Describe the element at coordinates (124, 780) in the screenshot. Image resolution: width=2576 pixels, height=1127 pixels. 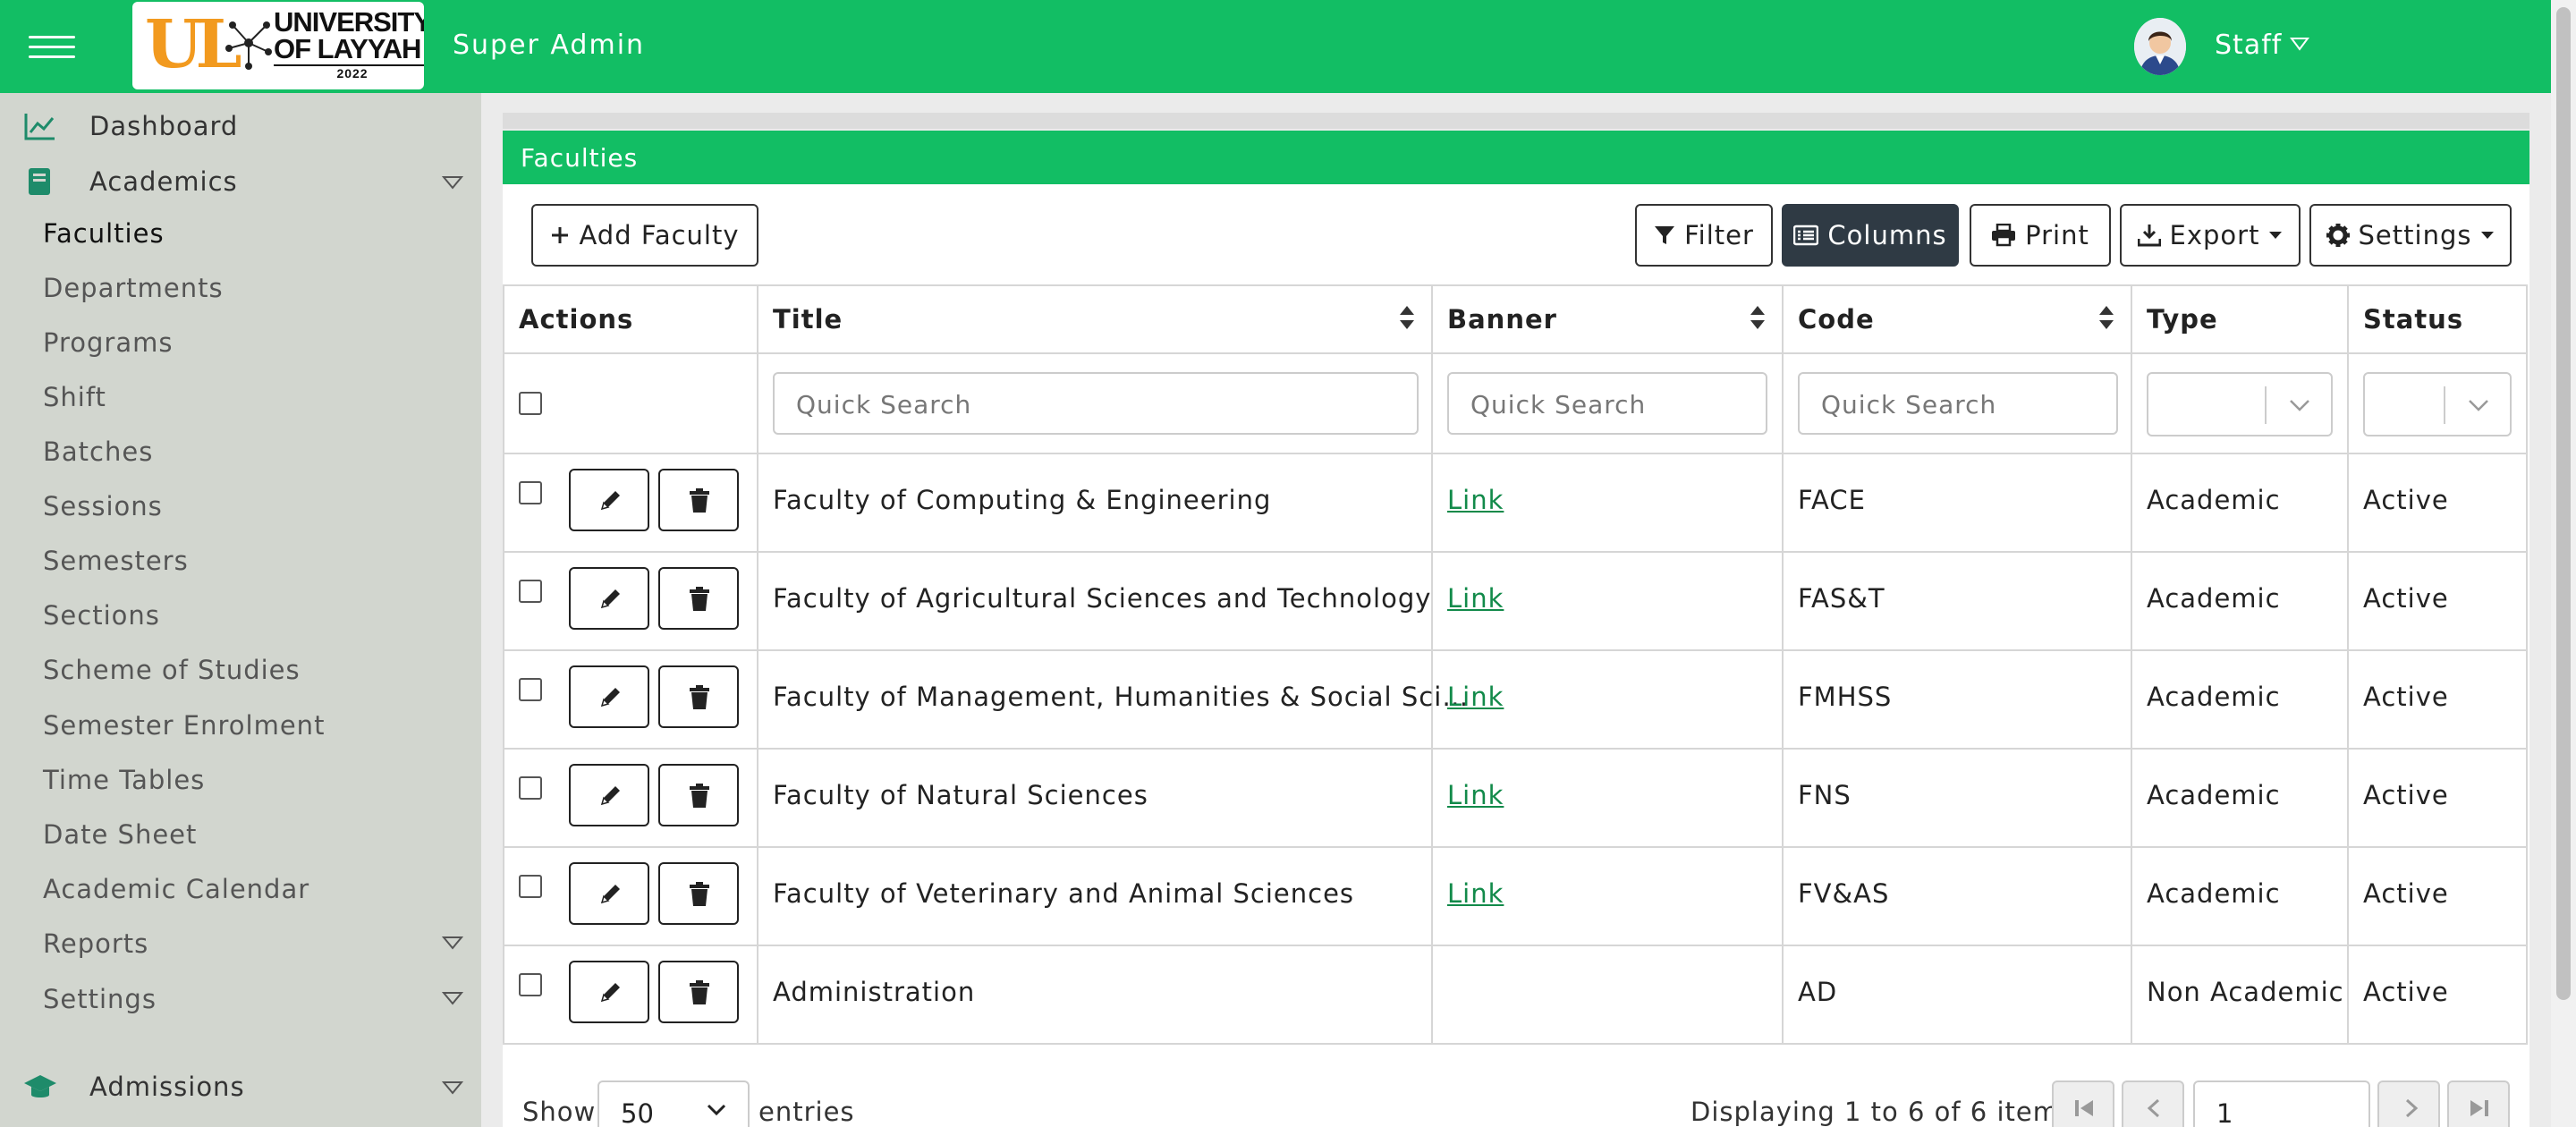
I see `sidebar-sub-time-tables: Time Tables` at that location.